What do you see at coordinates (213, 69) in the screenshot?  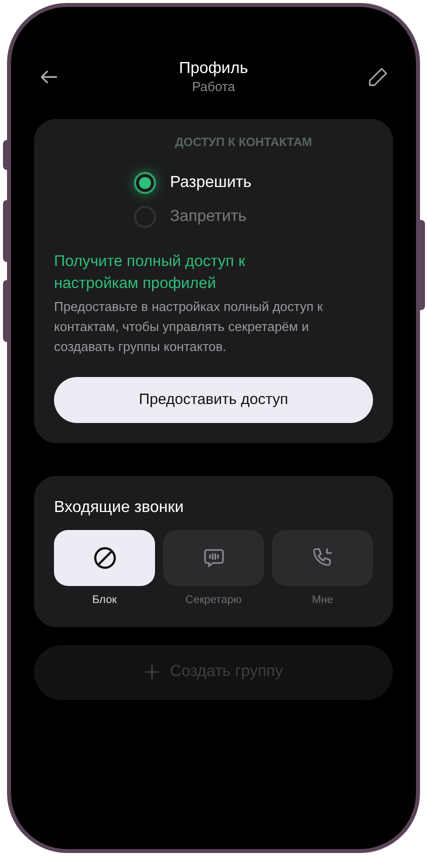 I see `screen-title: Профиль` at bounding box center [213, 69].